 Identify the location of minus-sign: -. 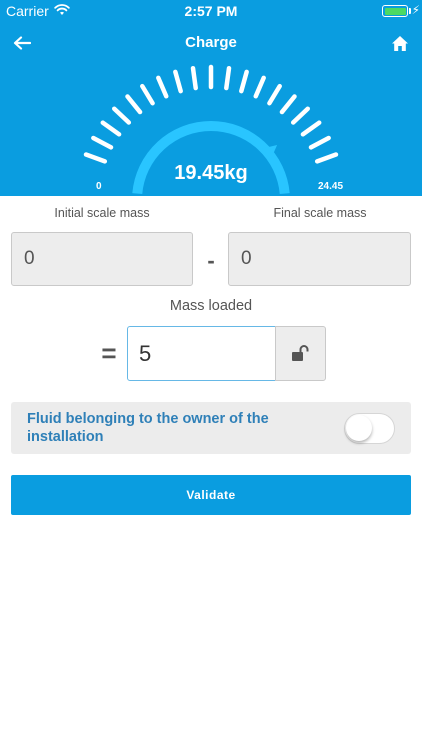
(211, 260).